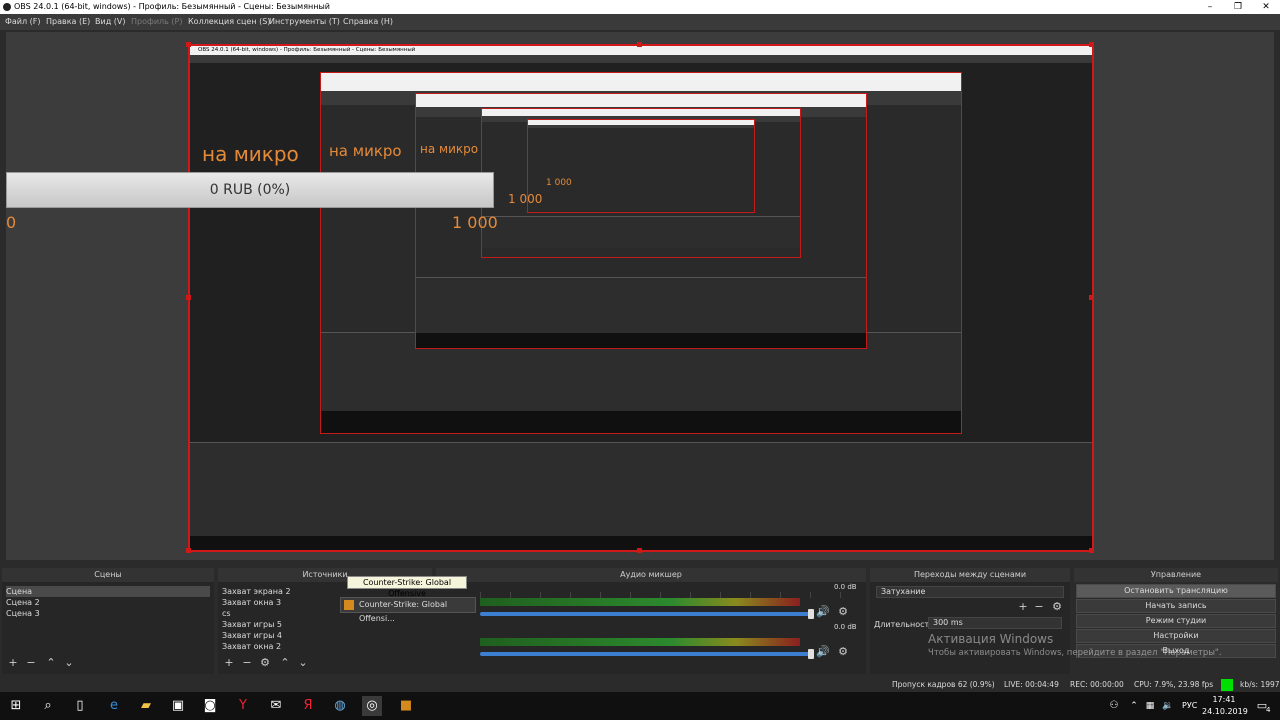 This screenshot has height=720, width=1280. What do you see at coordinates (247, 663) in the screenshot?
I see `remove-source-button: −` at bounding box center [247, 663].